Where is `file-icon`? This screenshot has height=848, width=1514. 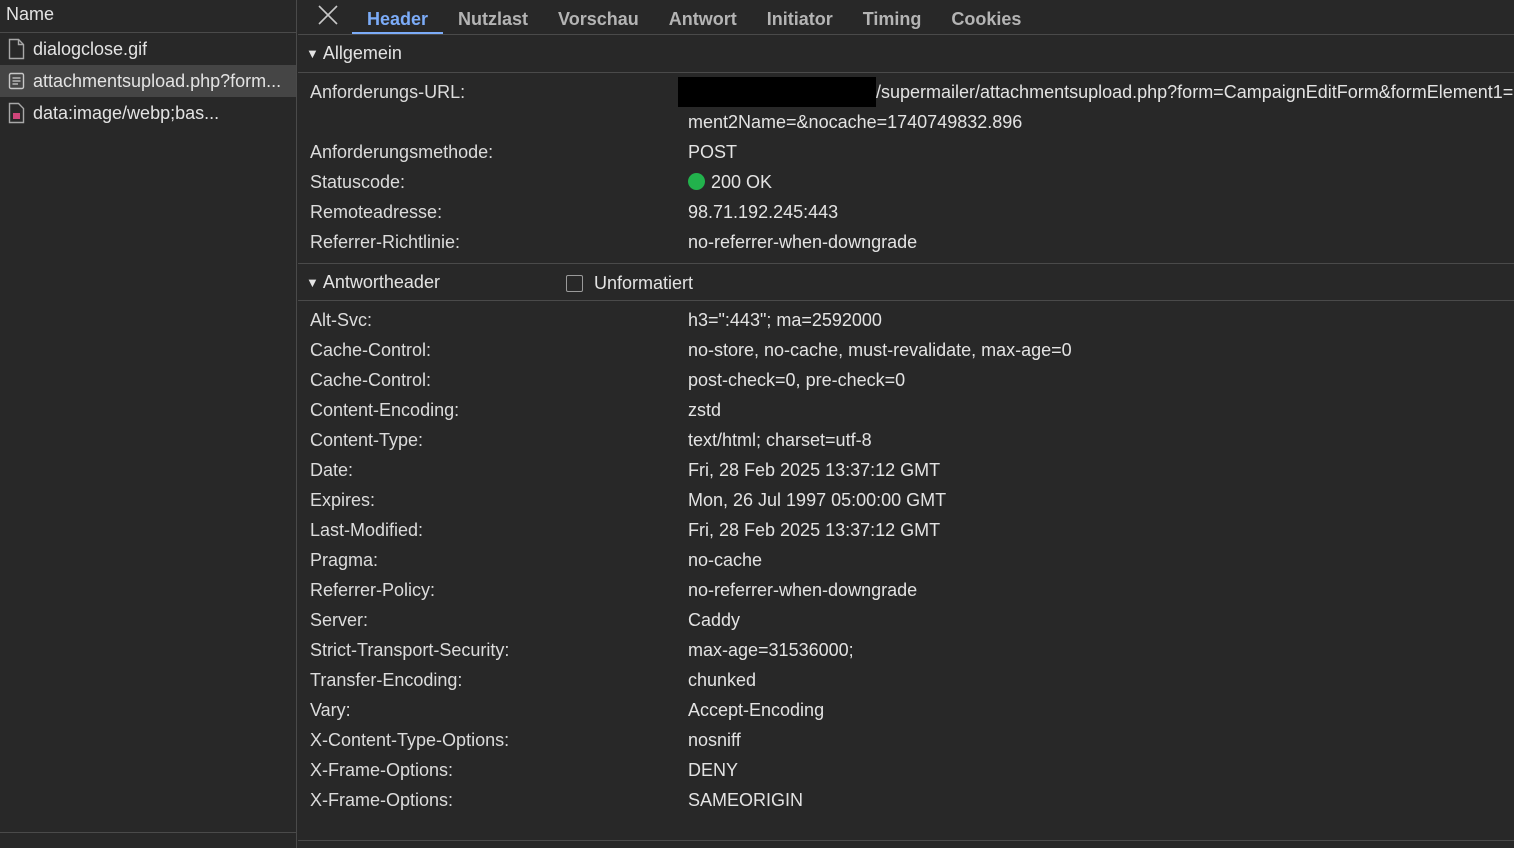 file-icon is located at coordinates (16, 49).